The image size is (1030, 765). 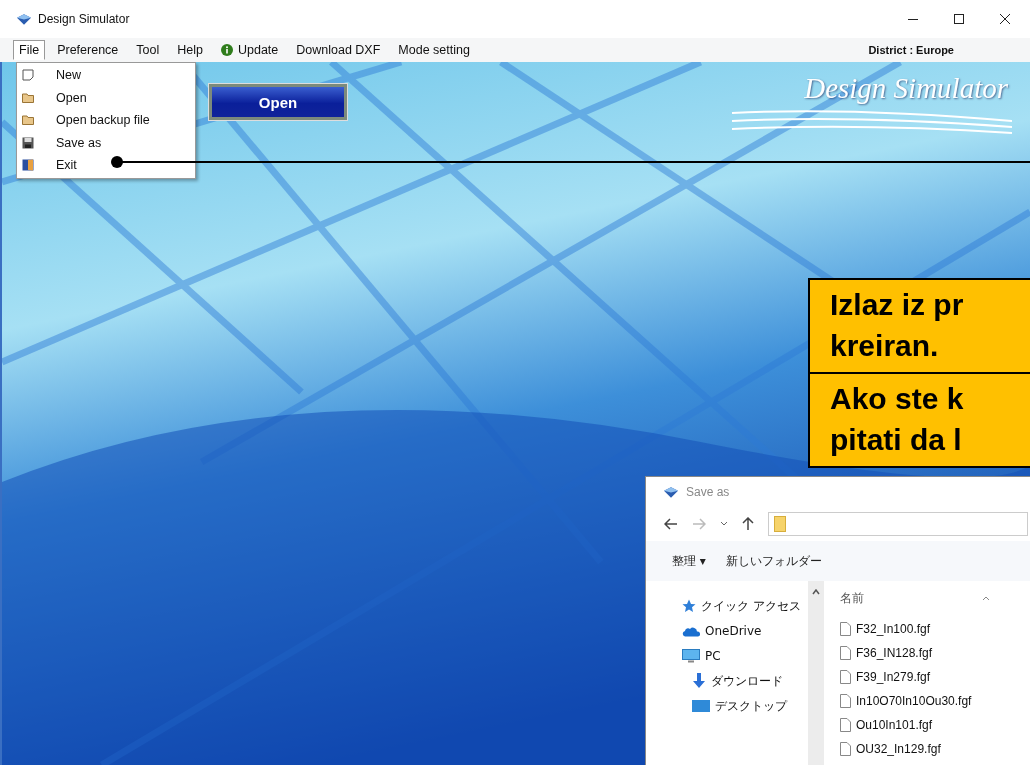 I want to click on window-title: Design Simulator, so click(x=84, y=19).